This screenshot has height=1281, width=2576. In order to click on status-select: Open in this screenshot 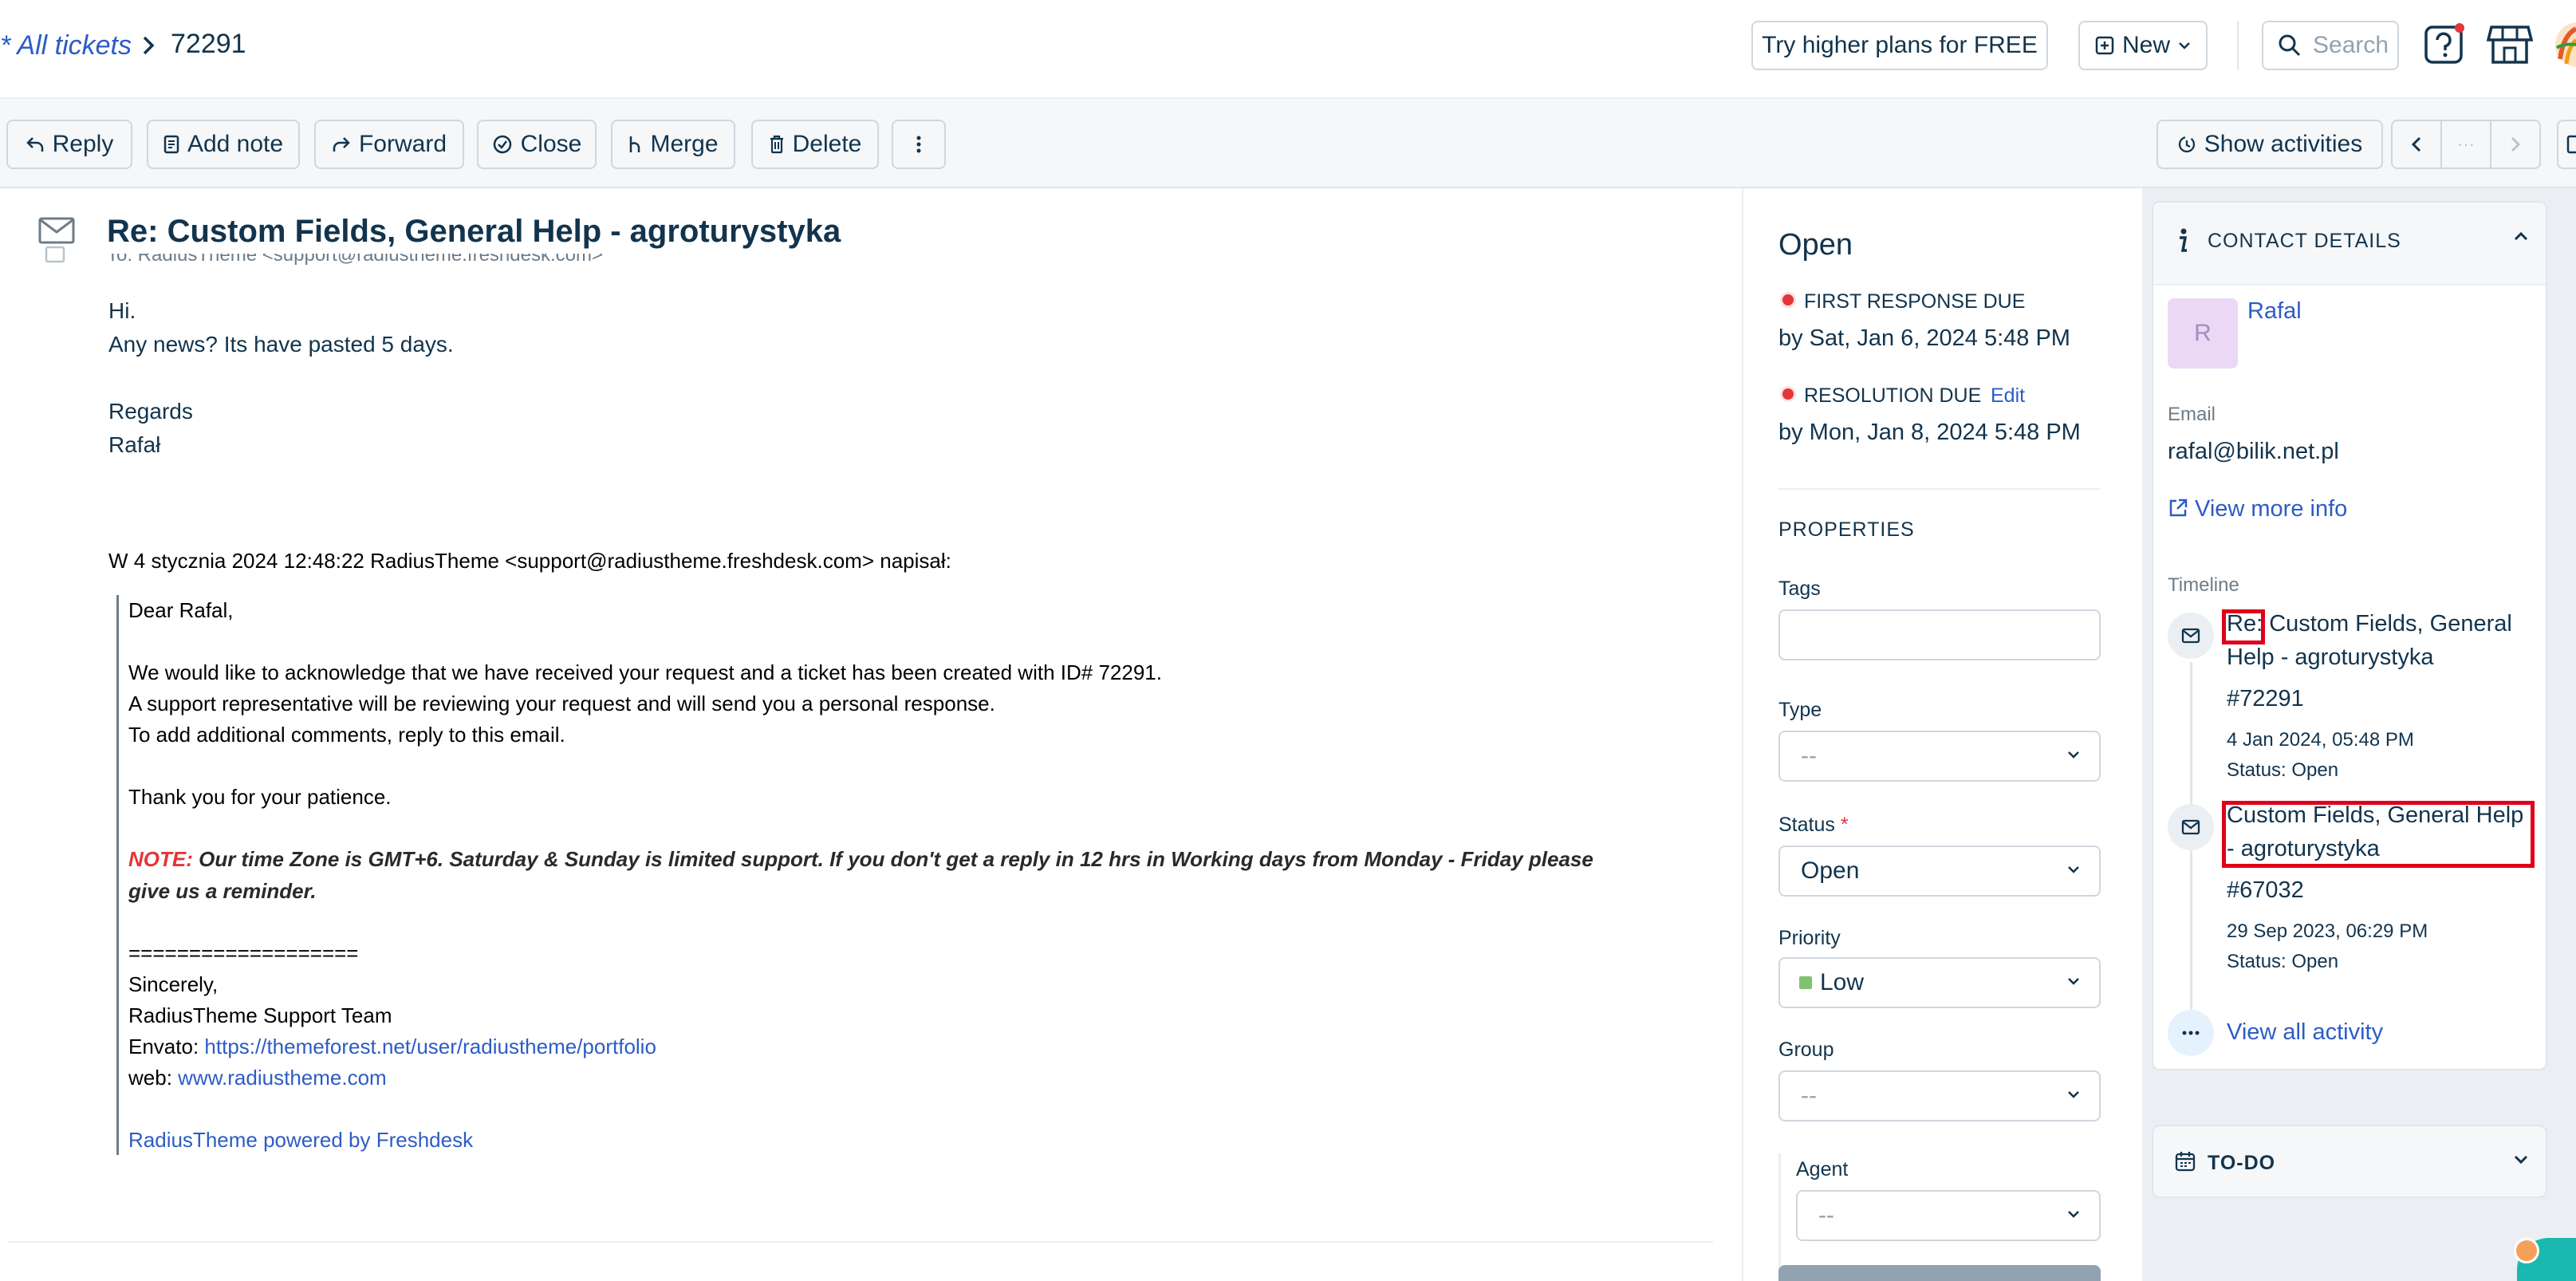, I will do `click(1939, 871)`.